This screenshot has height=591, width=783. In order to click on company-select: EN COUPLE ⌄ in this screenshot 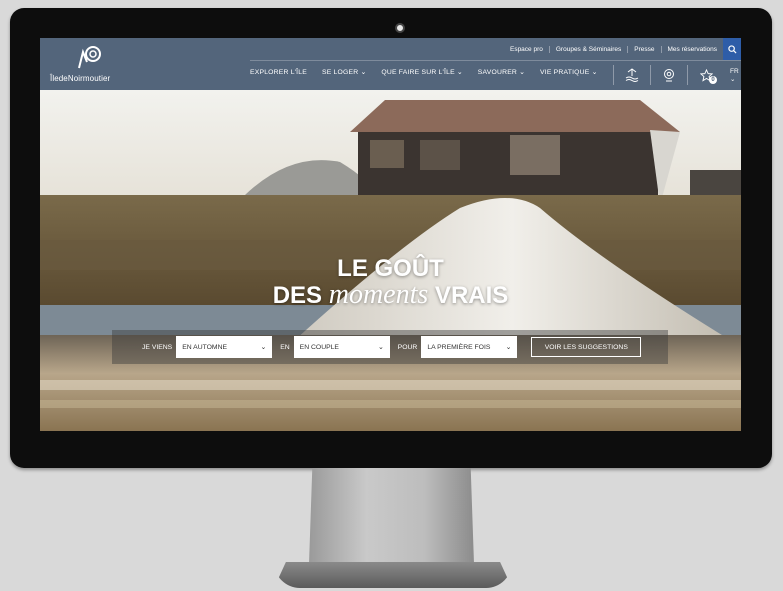, I will do `click(341, 347)`.